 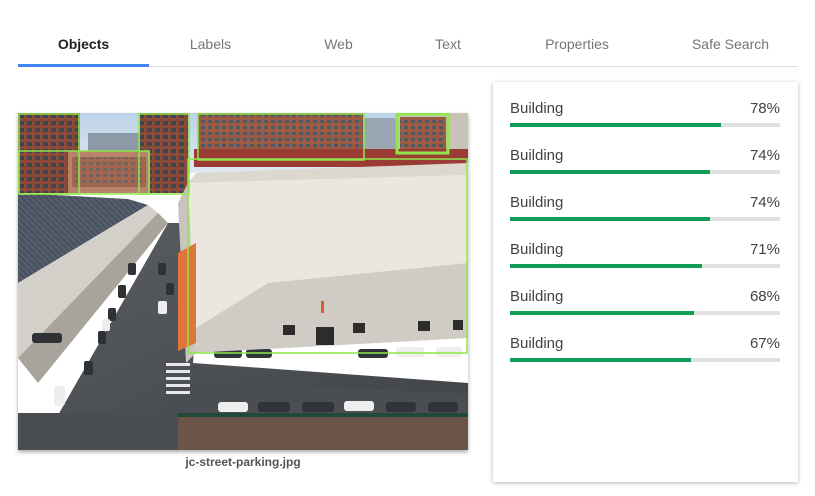 What do you see at coordinates (448, 44) in the screenshot?
I see `tab-text: Text` at bounding box center [448, 44].